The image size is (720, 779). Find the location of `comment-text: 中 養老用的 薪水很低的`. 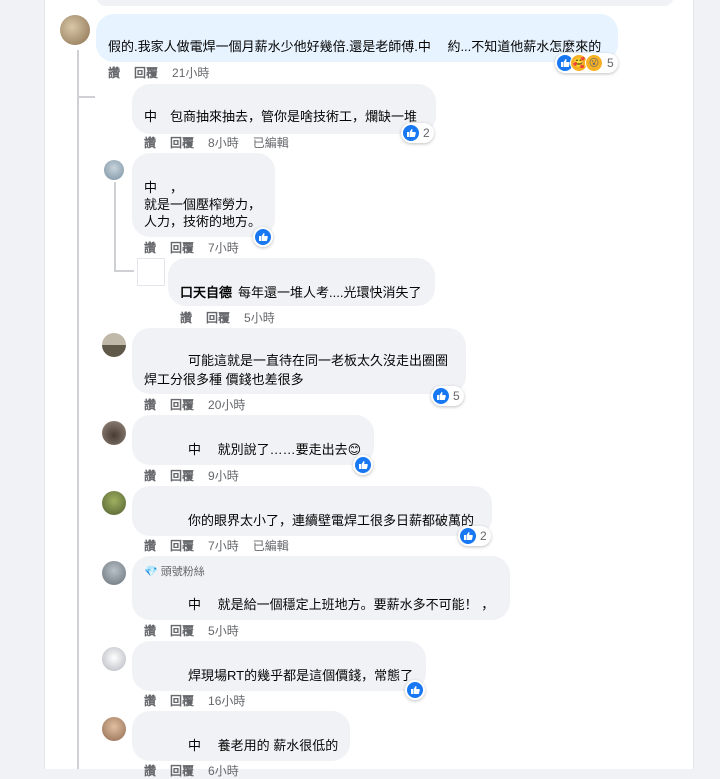

comment-text: 中 養老用的 薪水很低的 is located at coordinates (263, 745).